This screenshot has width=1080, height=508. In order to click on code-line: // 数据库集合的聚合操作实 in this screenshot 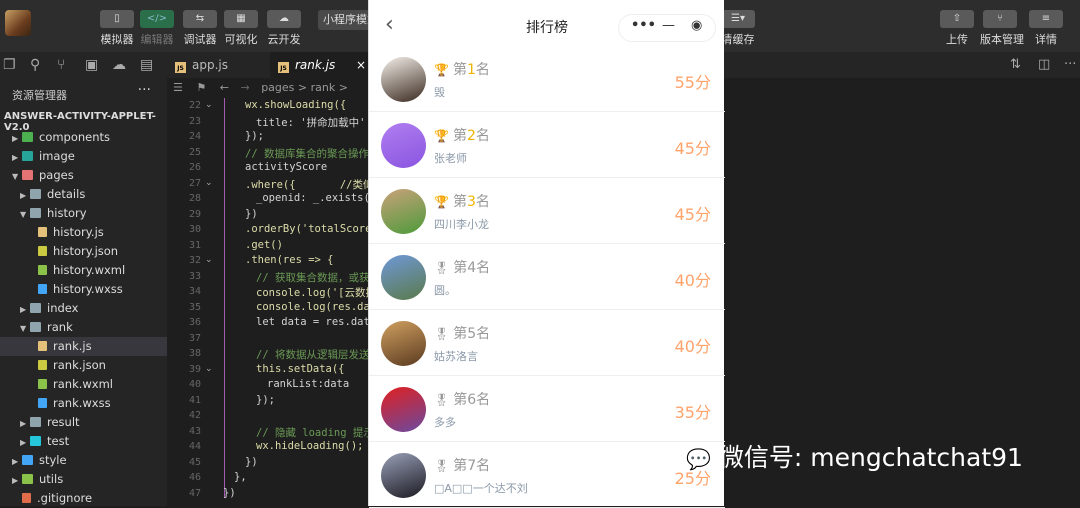, I will do `click(306, 153)`.